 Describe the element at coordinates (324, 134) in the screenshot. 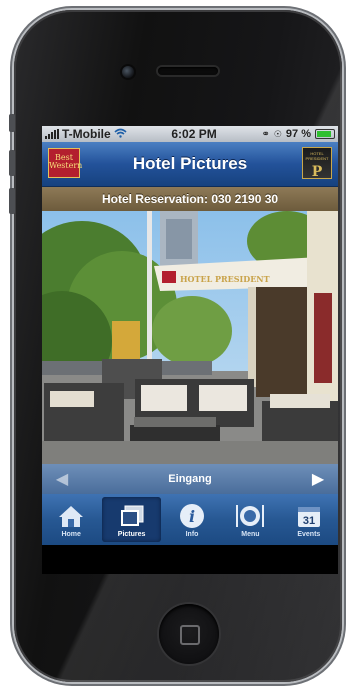

I see `battery-icon` at that location.